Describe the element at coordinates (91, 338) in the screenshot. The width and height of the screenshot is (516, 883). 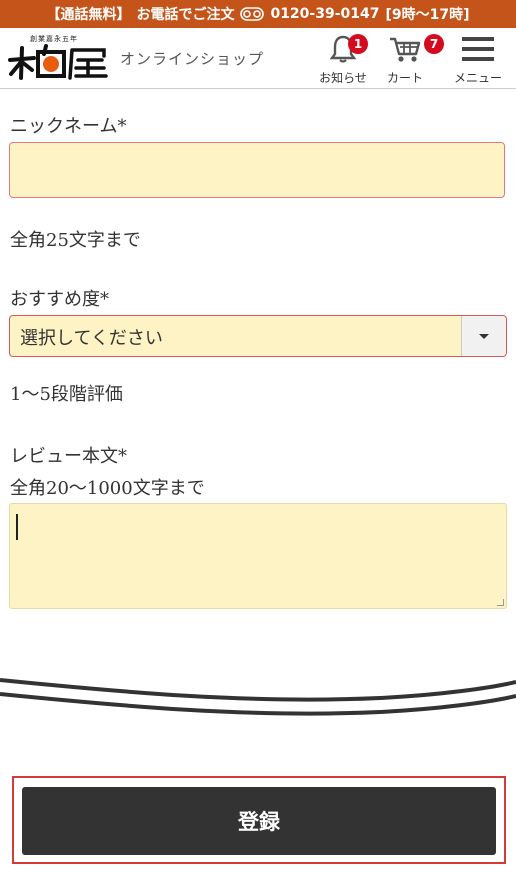
I see `rating-selected-value: 選択してください` at that location.